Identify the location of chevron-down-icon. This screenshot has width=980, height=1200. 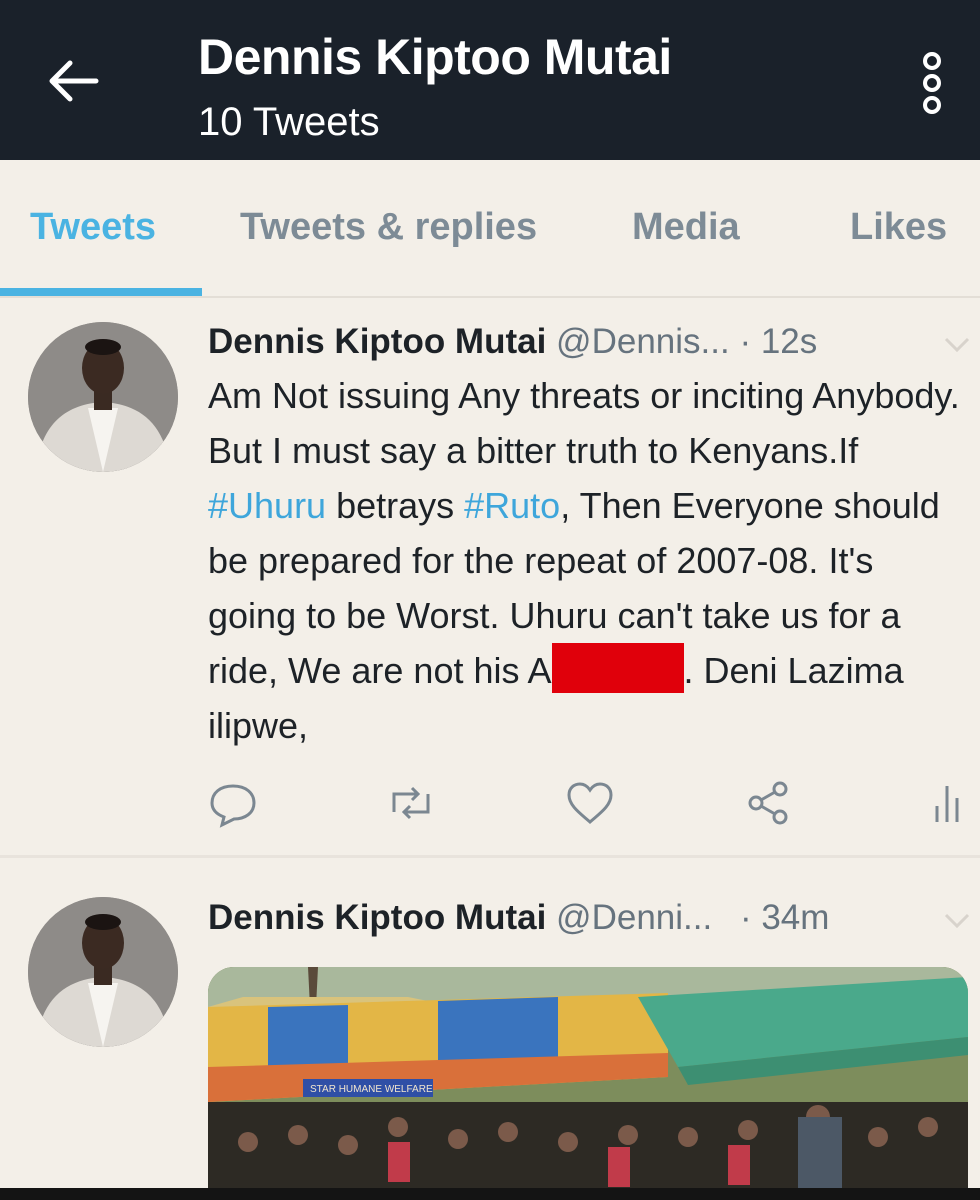
(957, 921).